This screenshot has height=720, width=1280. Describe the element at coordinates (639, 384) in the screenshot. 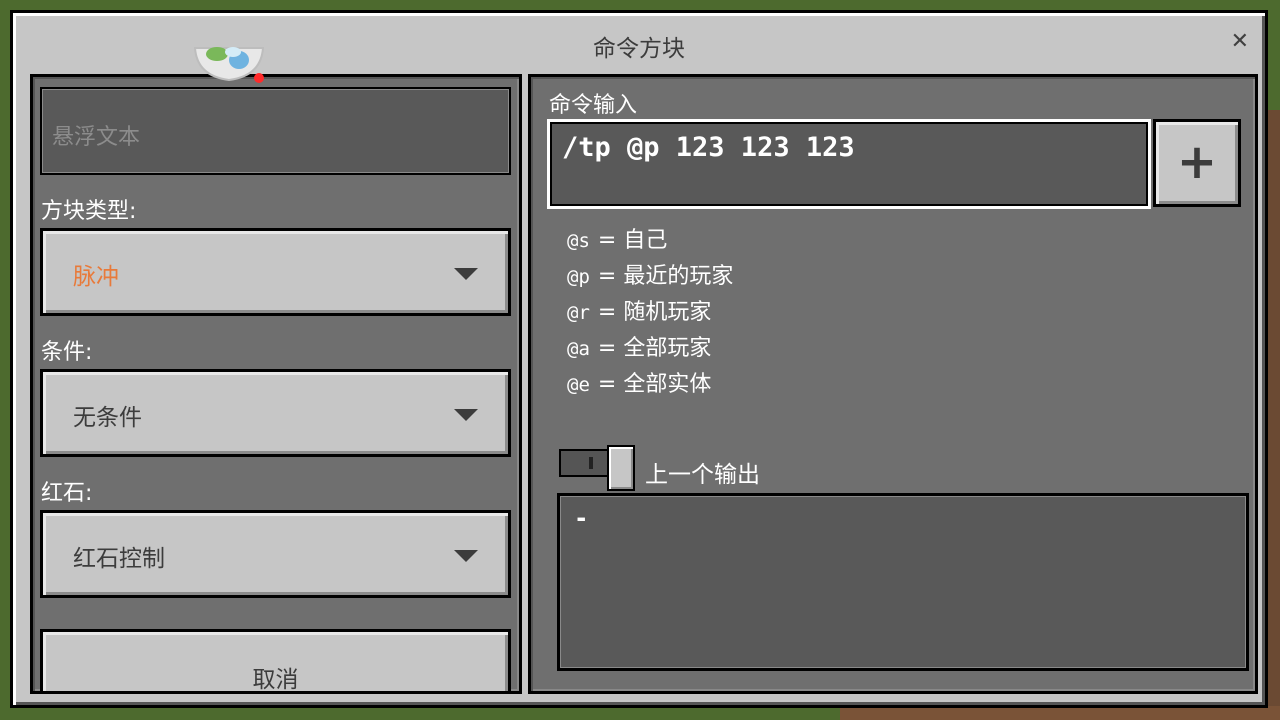

I see `legend-item: @e = 全部实体` at that location.